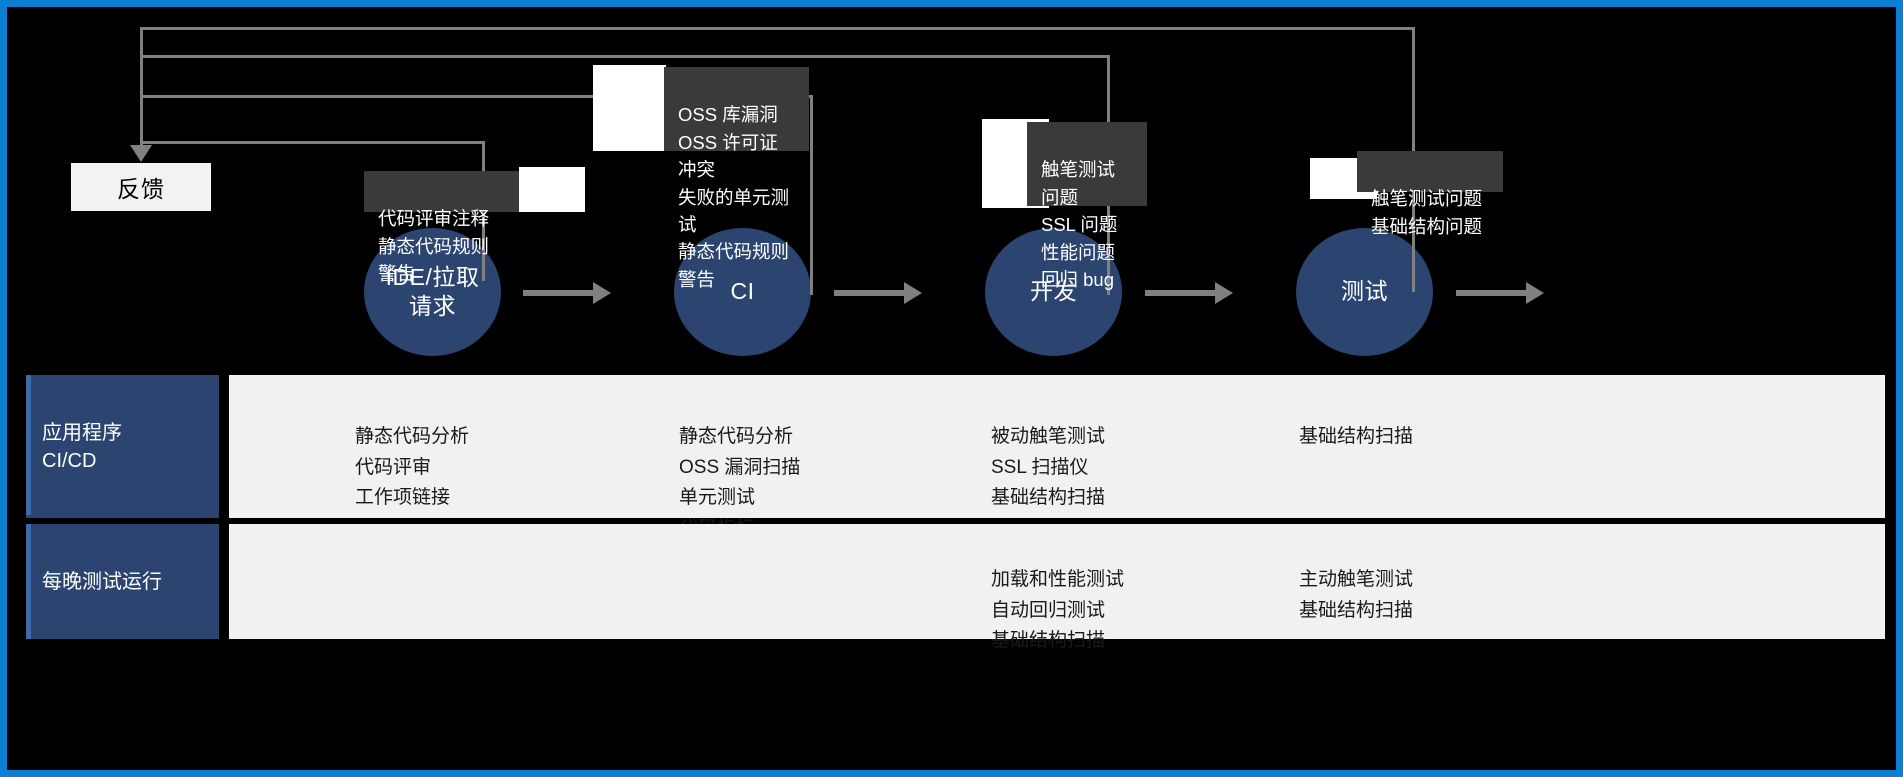  What do you see at coordinates (1048, 467) in the screenshot?
I see `cell-text: 被动触笔测试 SSL 扫描仪 基础结构扫描` at bounding box center [1048, 467].